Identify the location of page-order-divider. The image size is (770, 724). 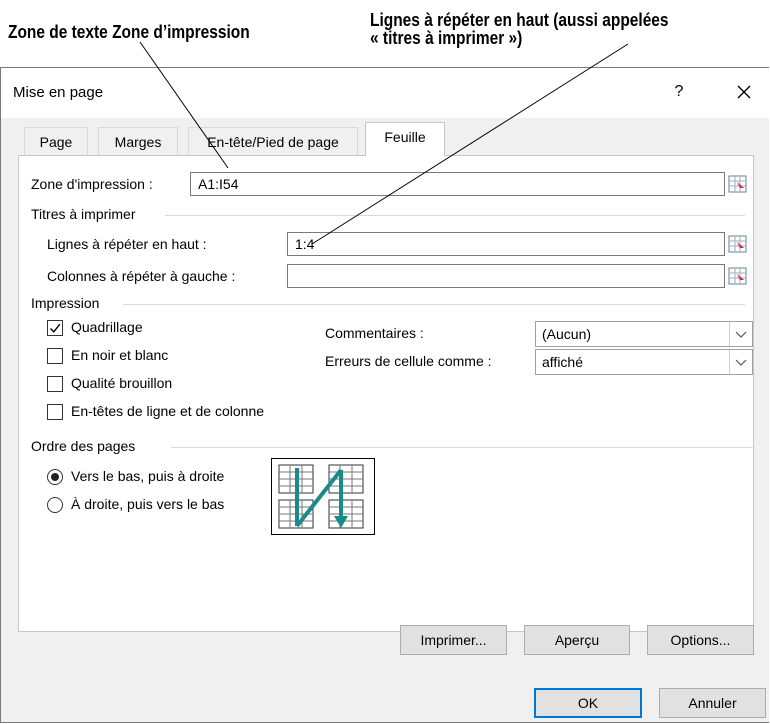
(463, 447).